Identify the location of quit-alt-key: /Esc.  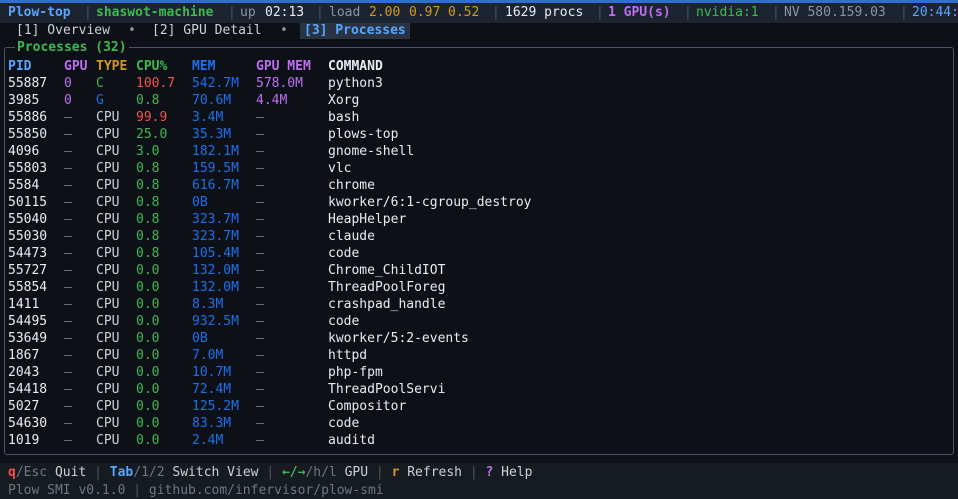
(31, 472).